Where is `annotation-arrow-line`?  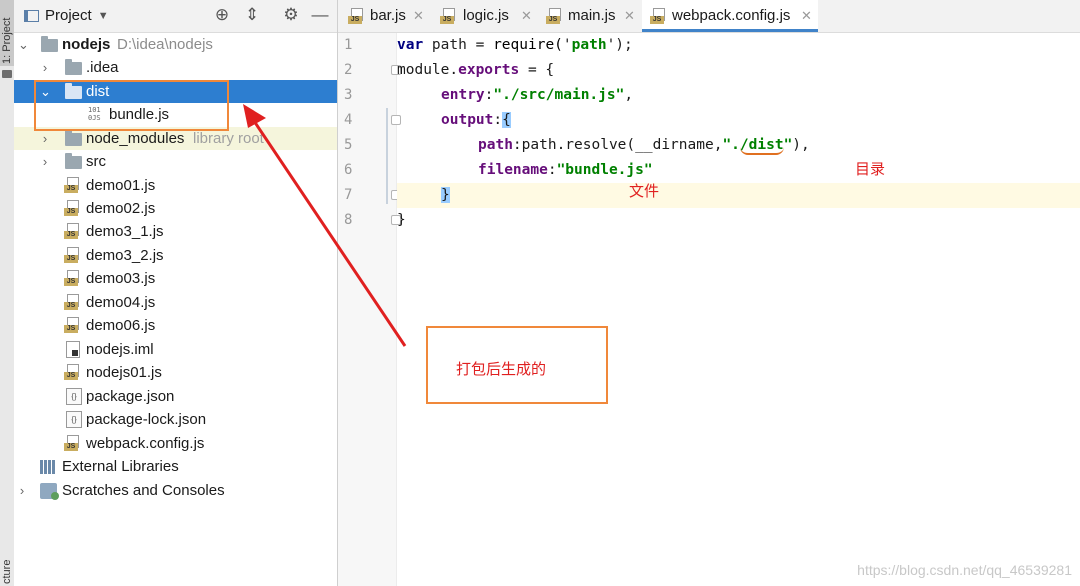 annotation-arrow-line is located at coordinates (328, 232).